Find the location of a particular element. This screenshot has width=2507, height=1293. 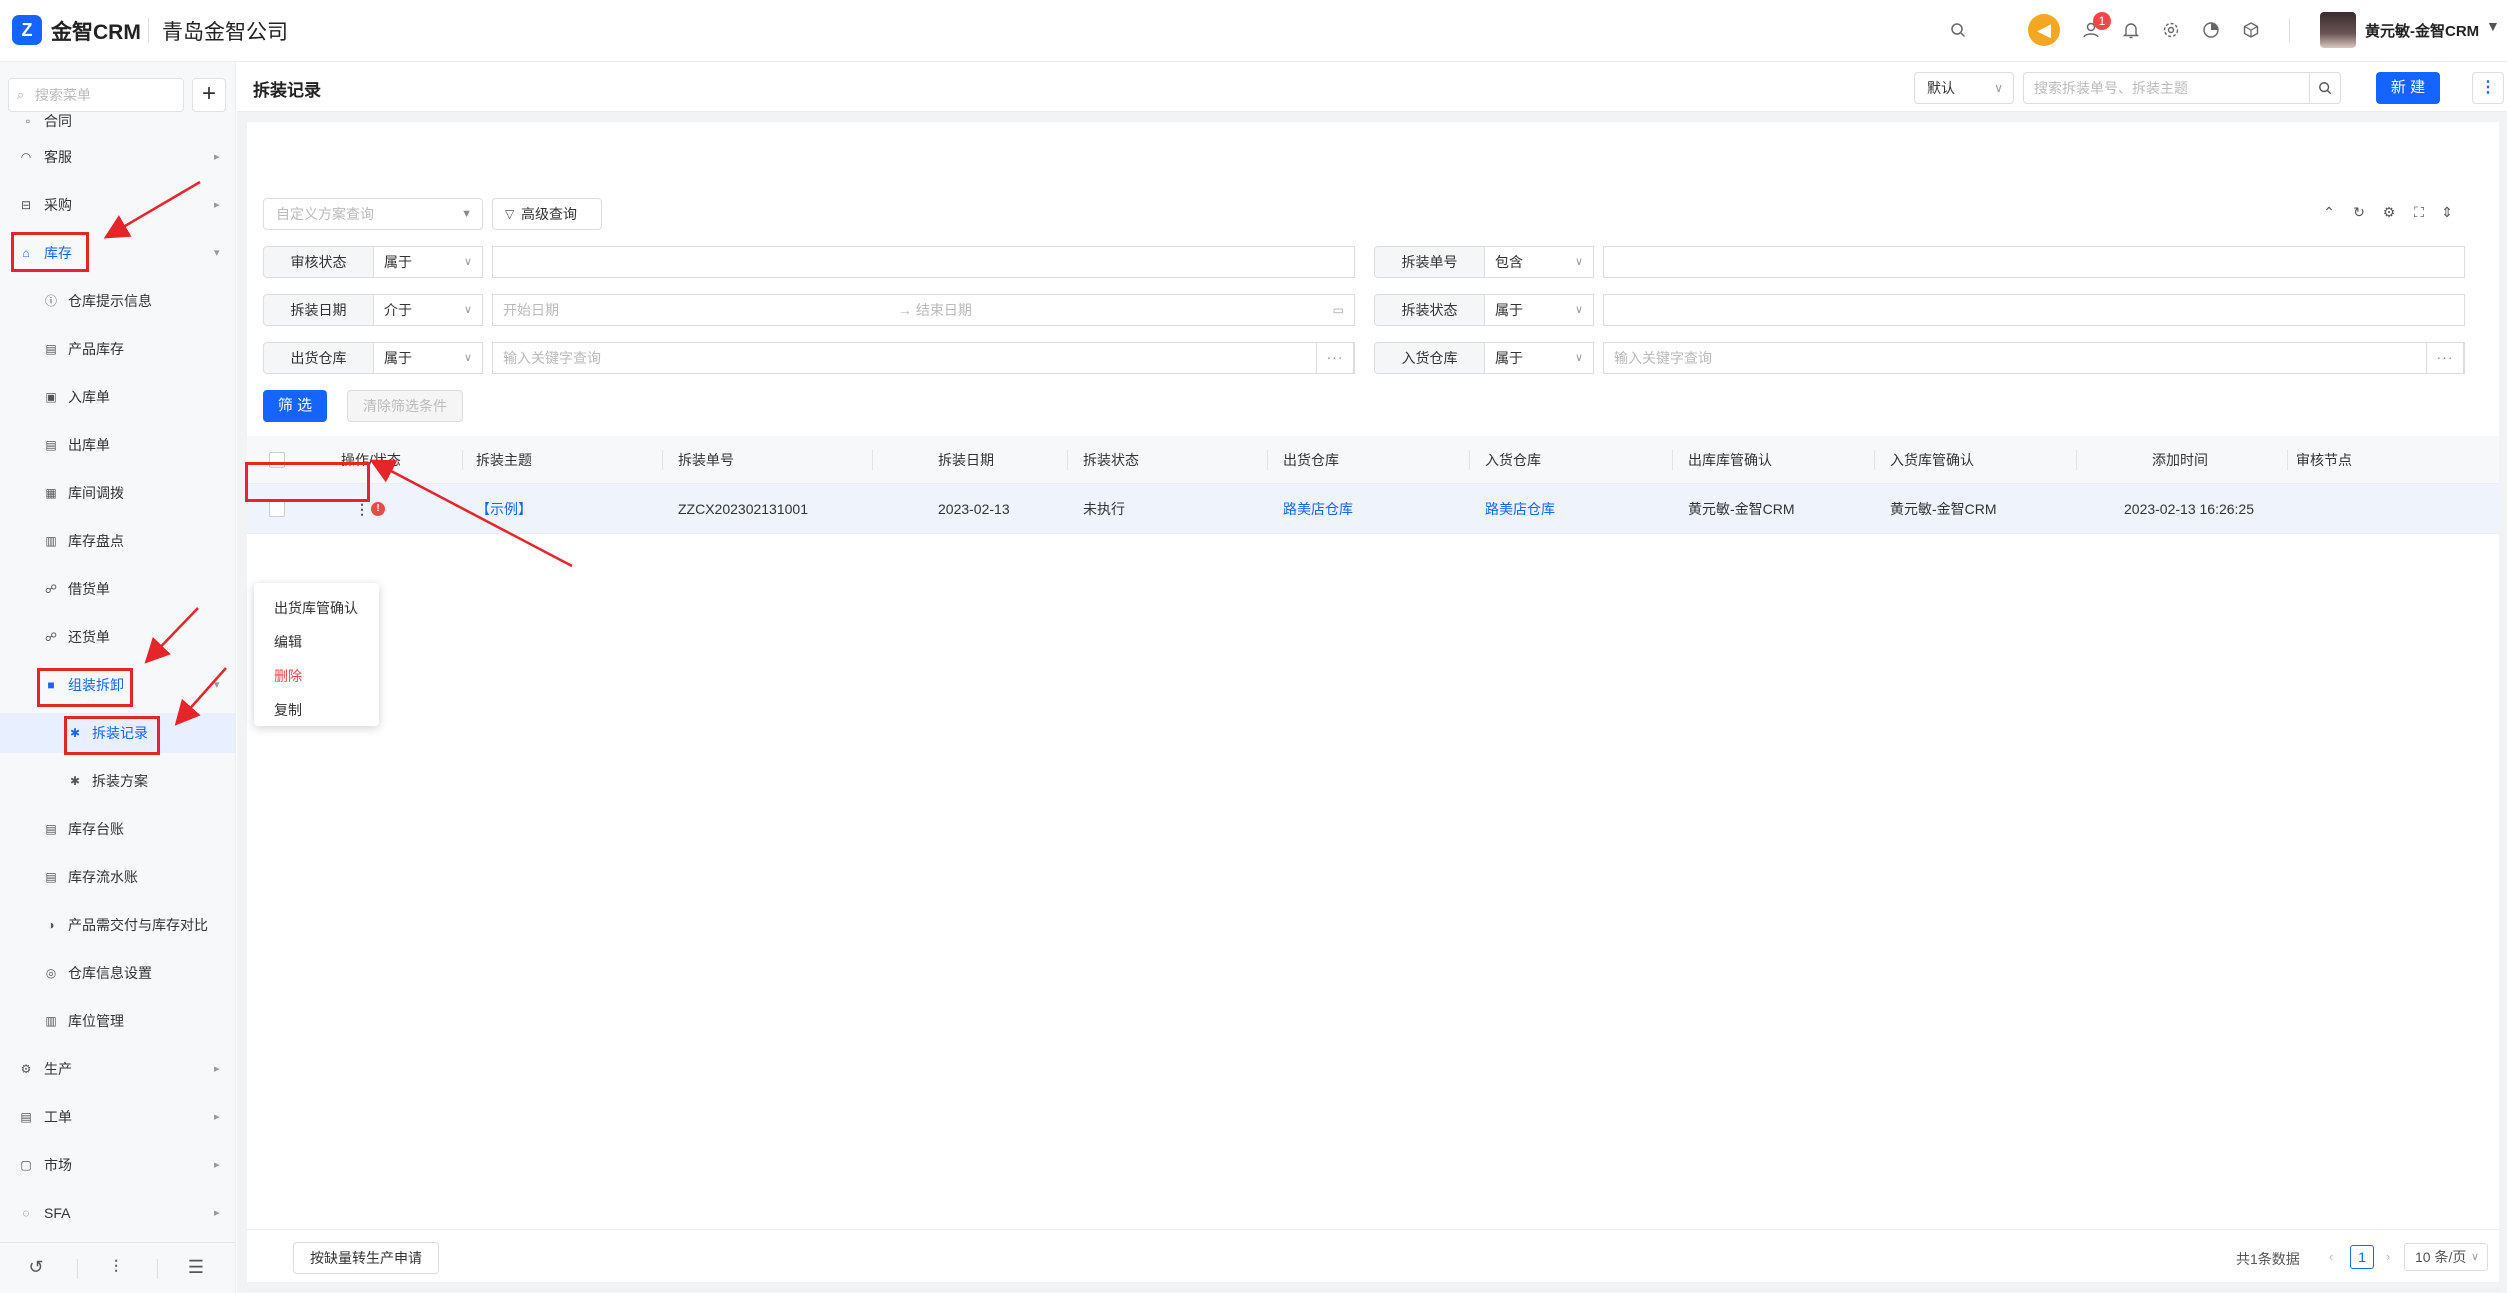

add-menu-button: + is located at coordinates (209, 95).